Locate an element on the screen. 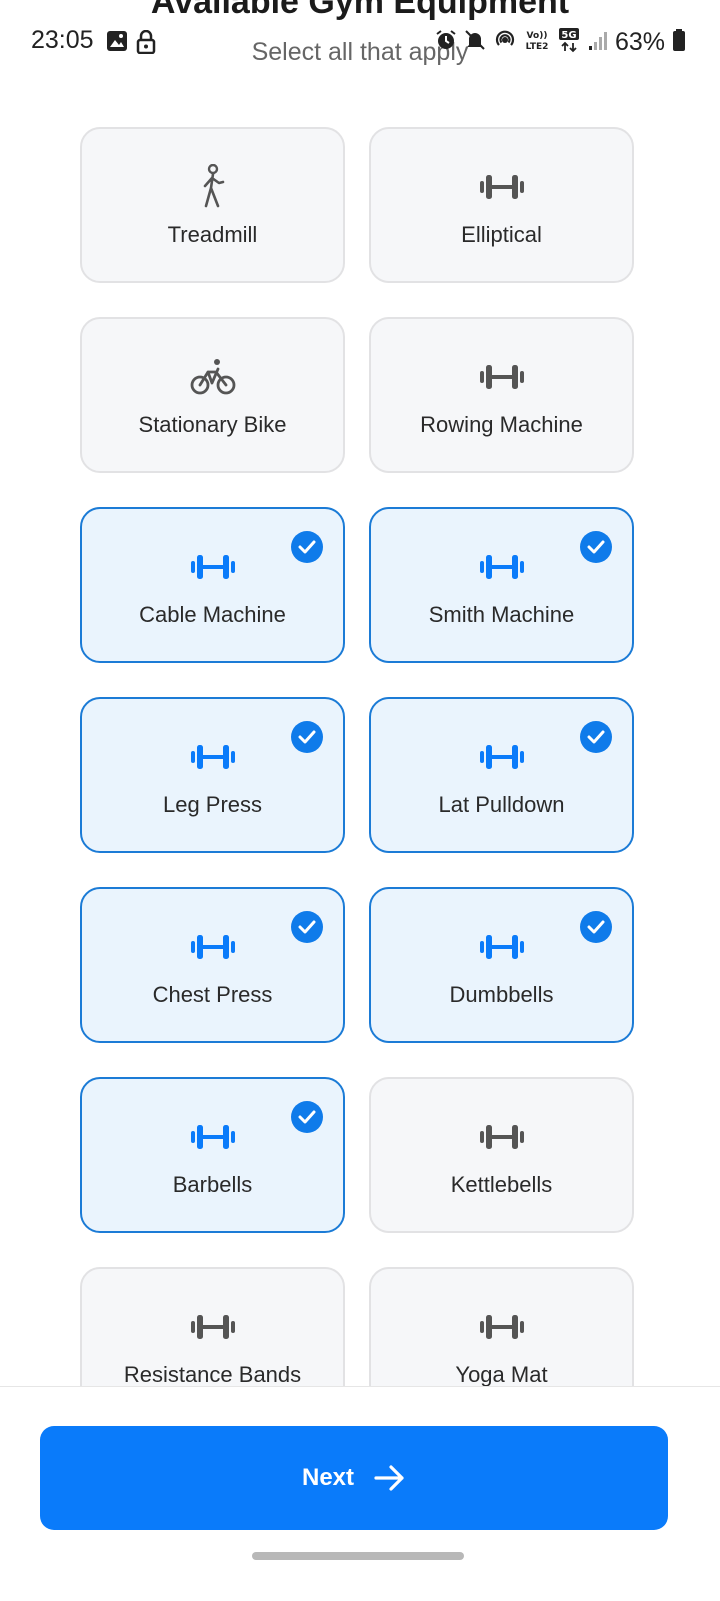  equipment-card-stationary-bike: Stationary Bike is located at coordinates (212, 395).